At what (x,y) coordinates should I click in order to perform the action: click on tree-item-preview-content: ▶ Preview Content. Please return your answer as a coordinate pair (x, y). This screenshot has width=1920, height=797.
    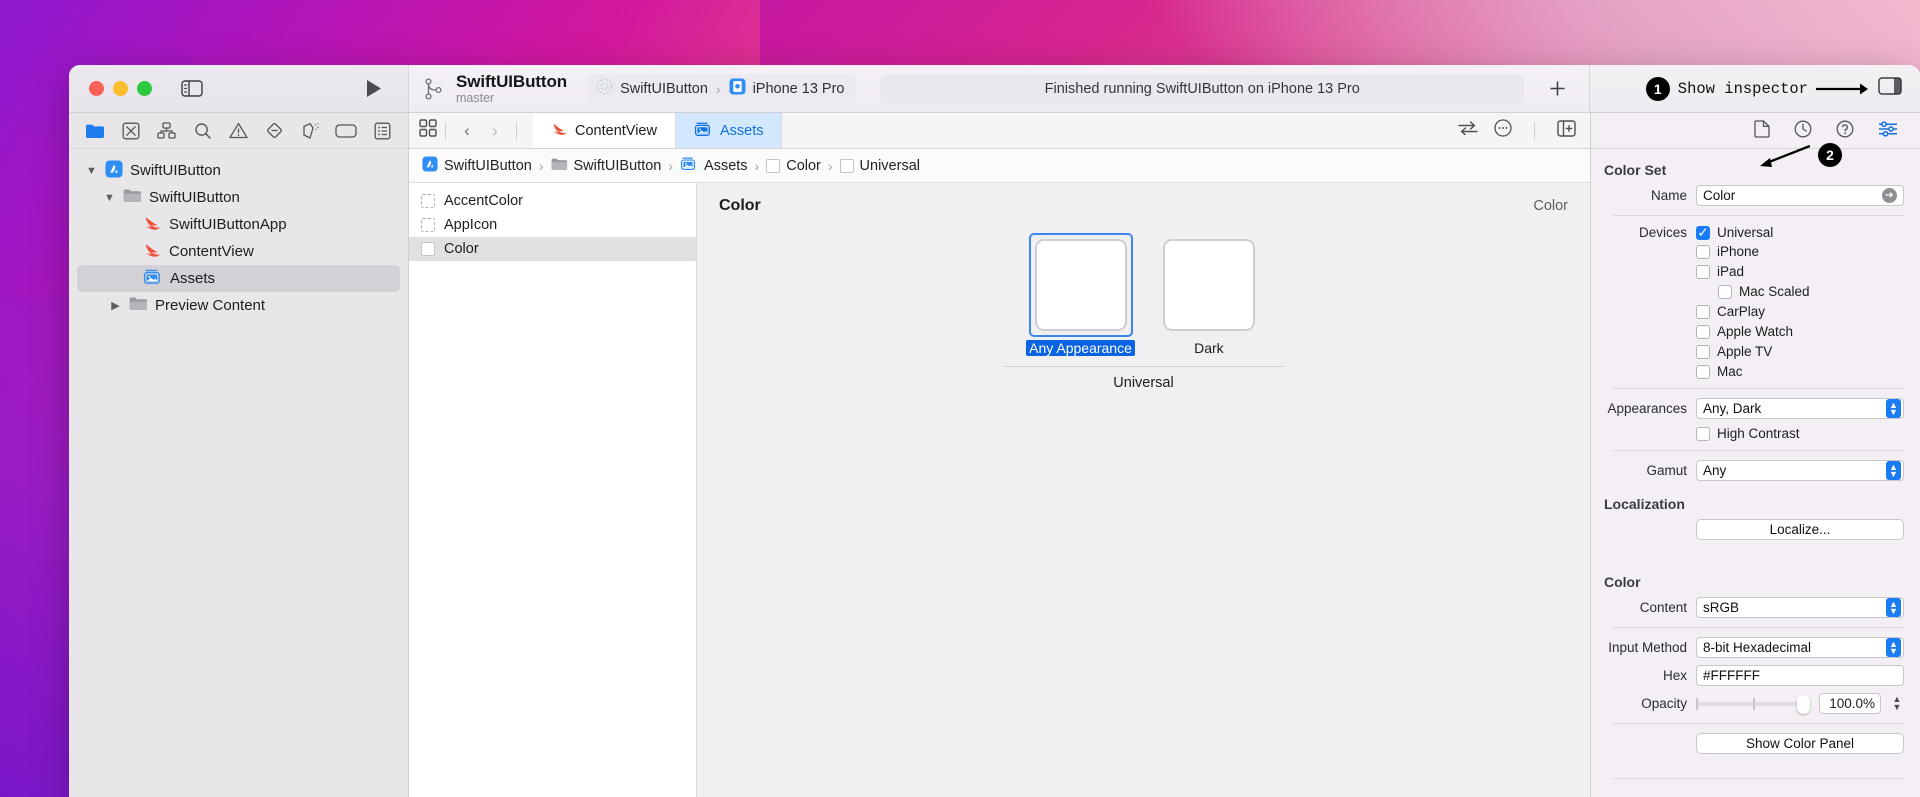
    Looking at the image, I should click on (238, 305).